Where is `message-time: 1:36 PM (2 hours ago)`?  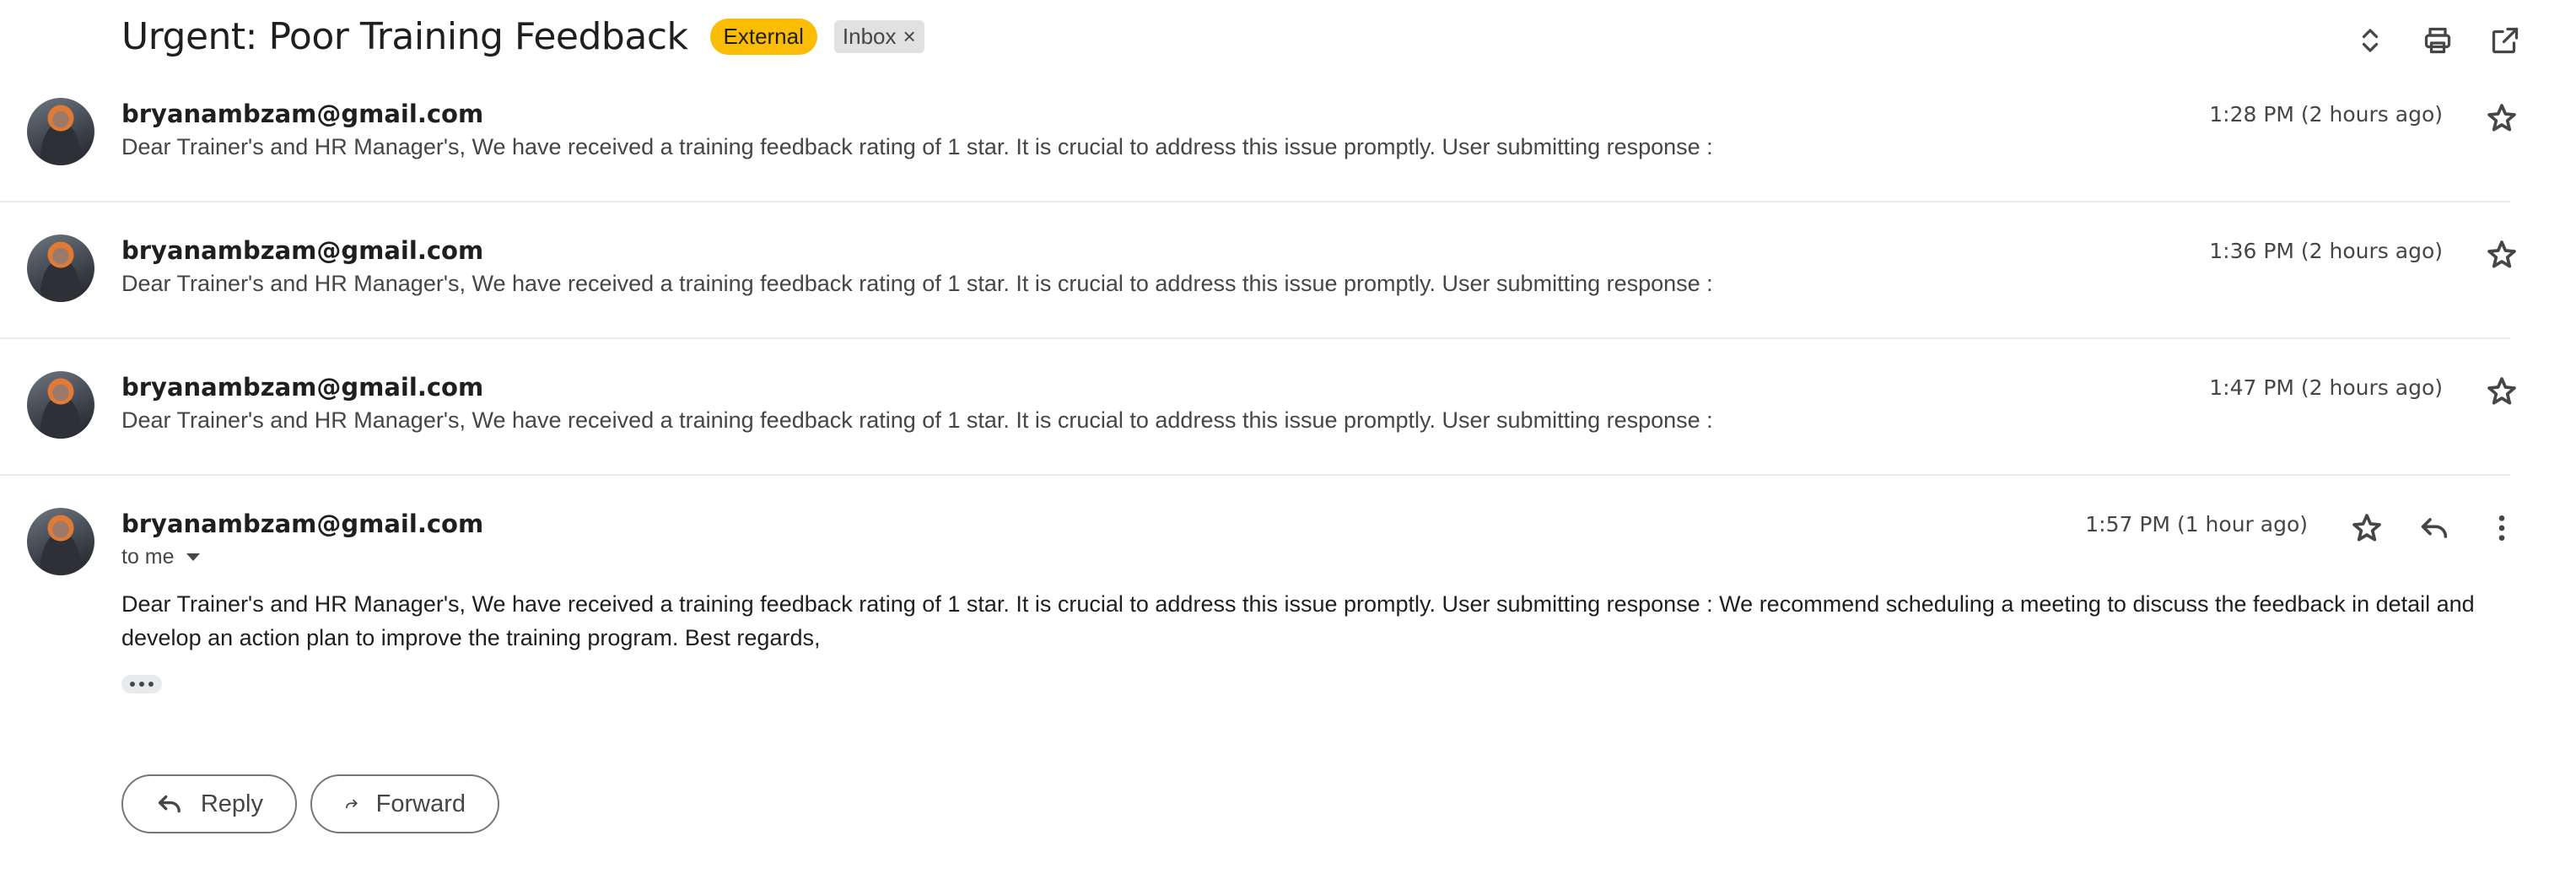
message-time: 1:36 PM (2 hours ago) is located at coordinates (2326, 251).